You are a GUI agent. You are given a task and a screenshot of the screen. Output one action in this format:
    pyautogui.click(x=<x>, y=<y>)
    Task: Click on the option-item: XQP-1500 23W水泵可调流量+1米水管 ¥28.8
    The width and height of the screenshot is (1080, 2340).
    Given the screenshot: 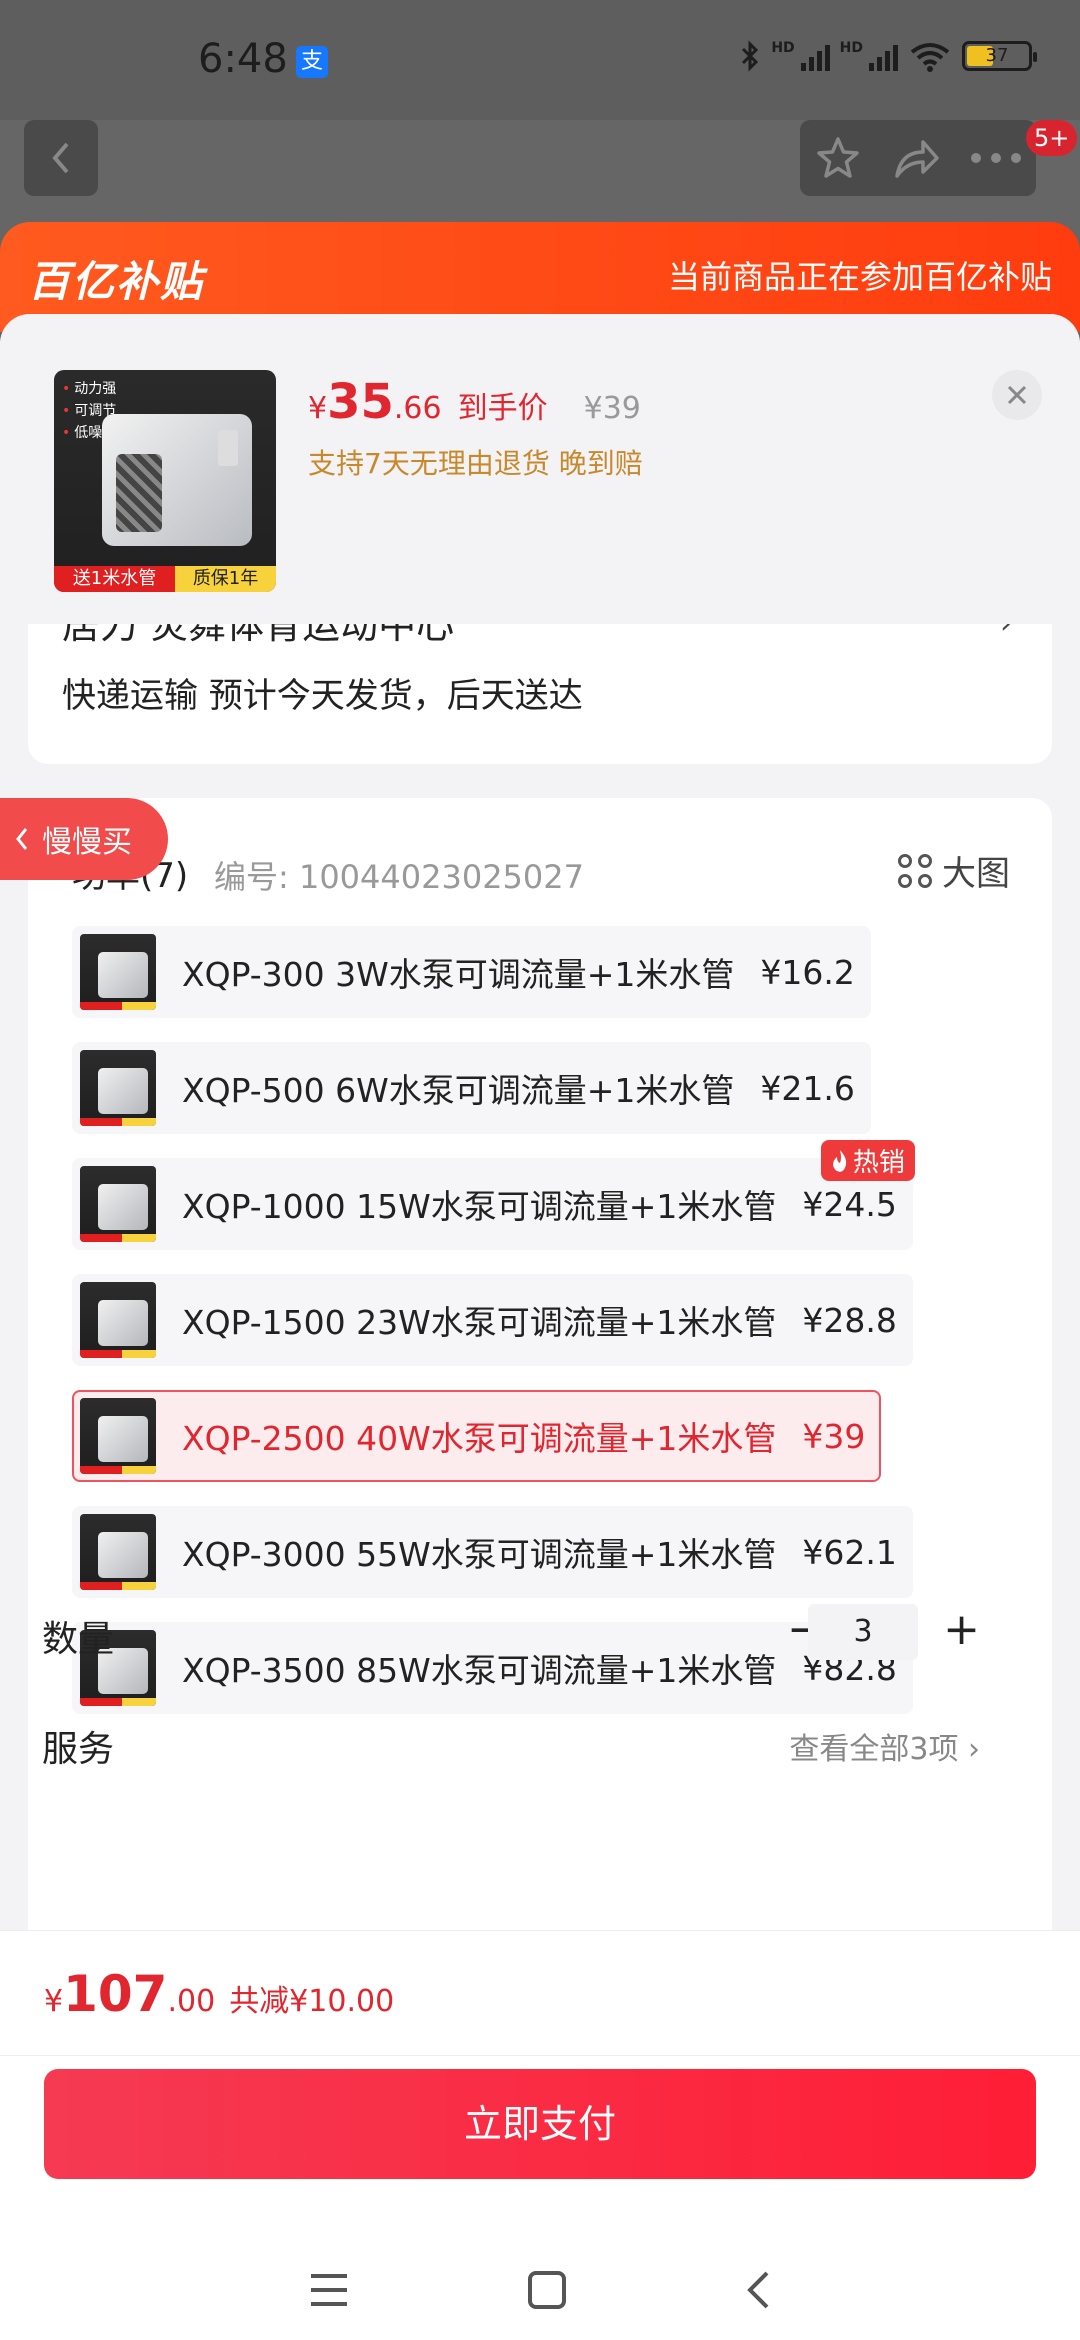 What is the action you would take?
    pyautogui.click(x=492, y=1320)
    